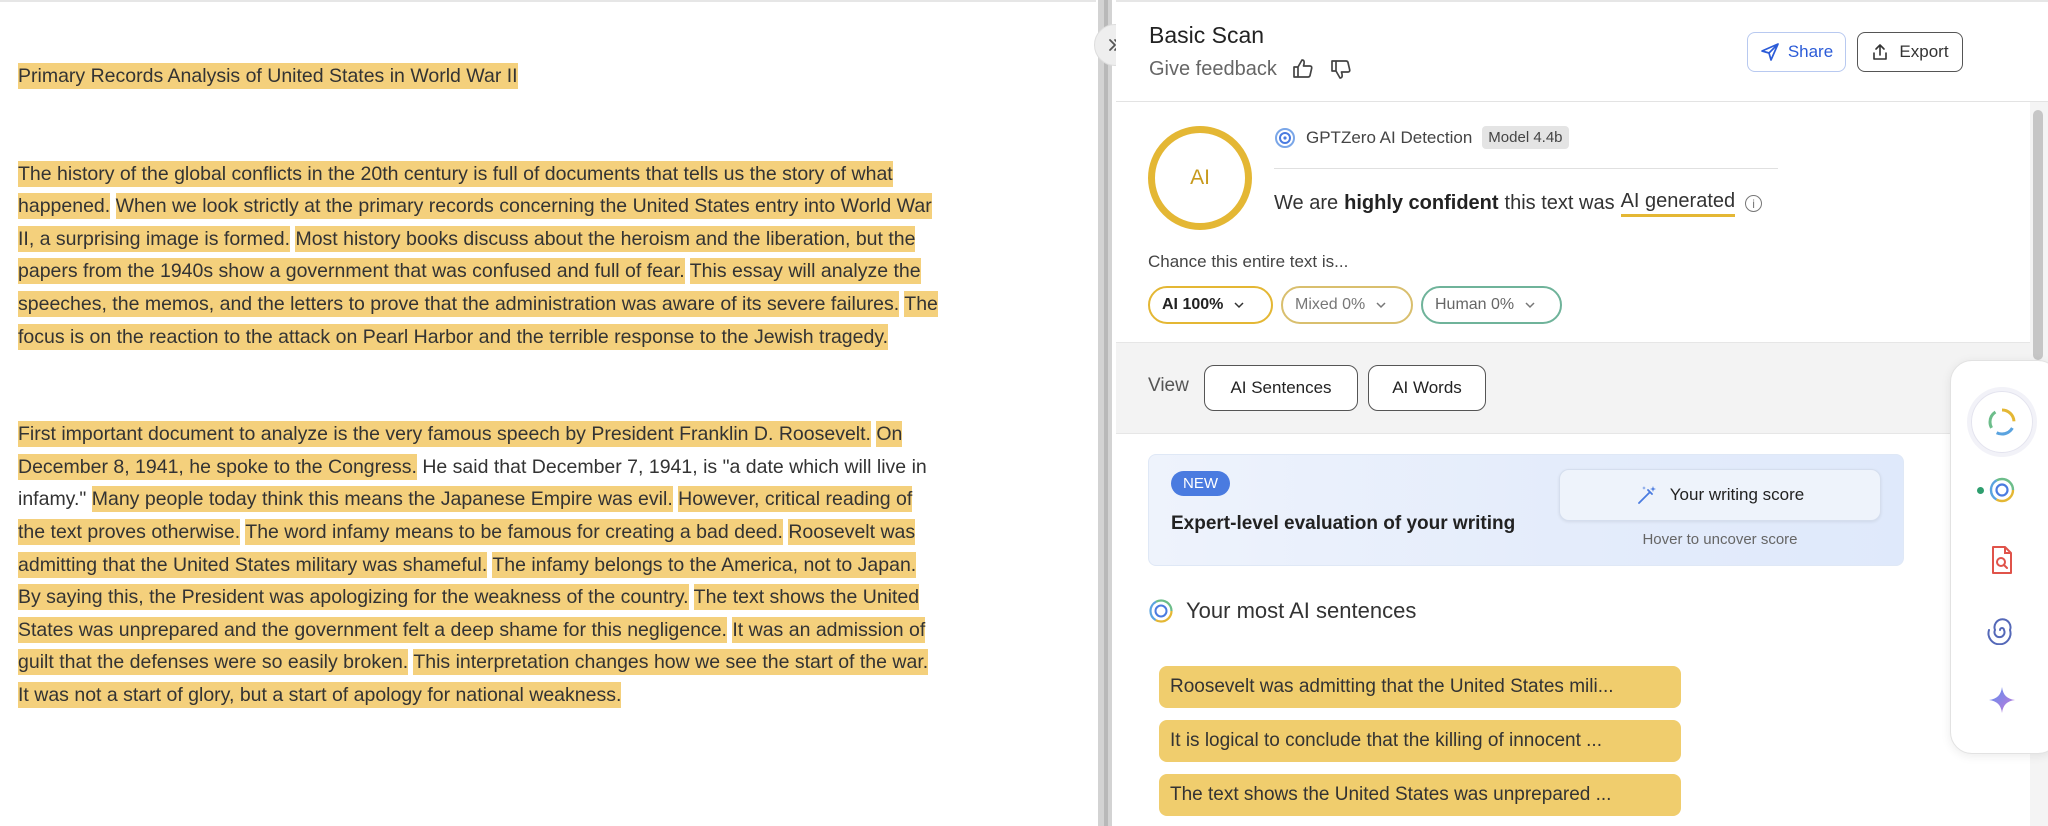  What do you see at coordinates (1720, 539) in the screenshot?
I see `score-hint: Hover to uncover score` at bounding box center [1720, 539].